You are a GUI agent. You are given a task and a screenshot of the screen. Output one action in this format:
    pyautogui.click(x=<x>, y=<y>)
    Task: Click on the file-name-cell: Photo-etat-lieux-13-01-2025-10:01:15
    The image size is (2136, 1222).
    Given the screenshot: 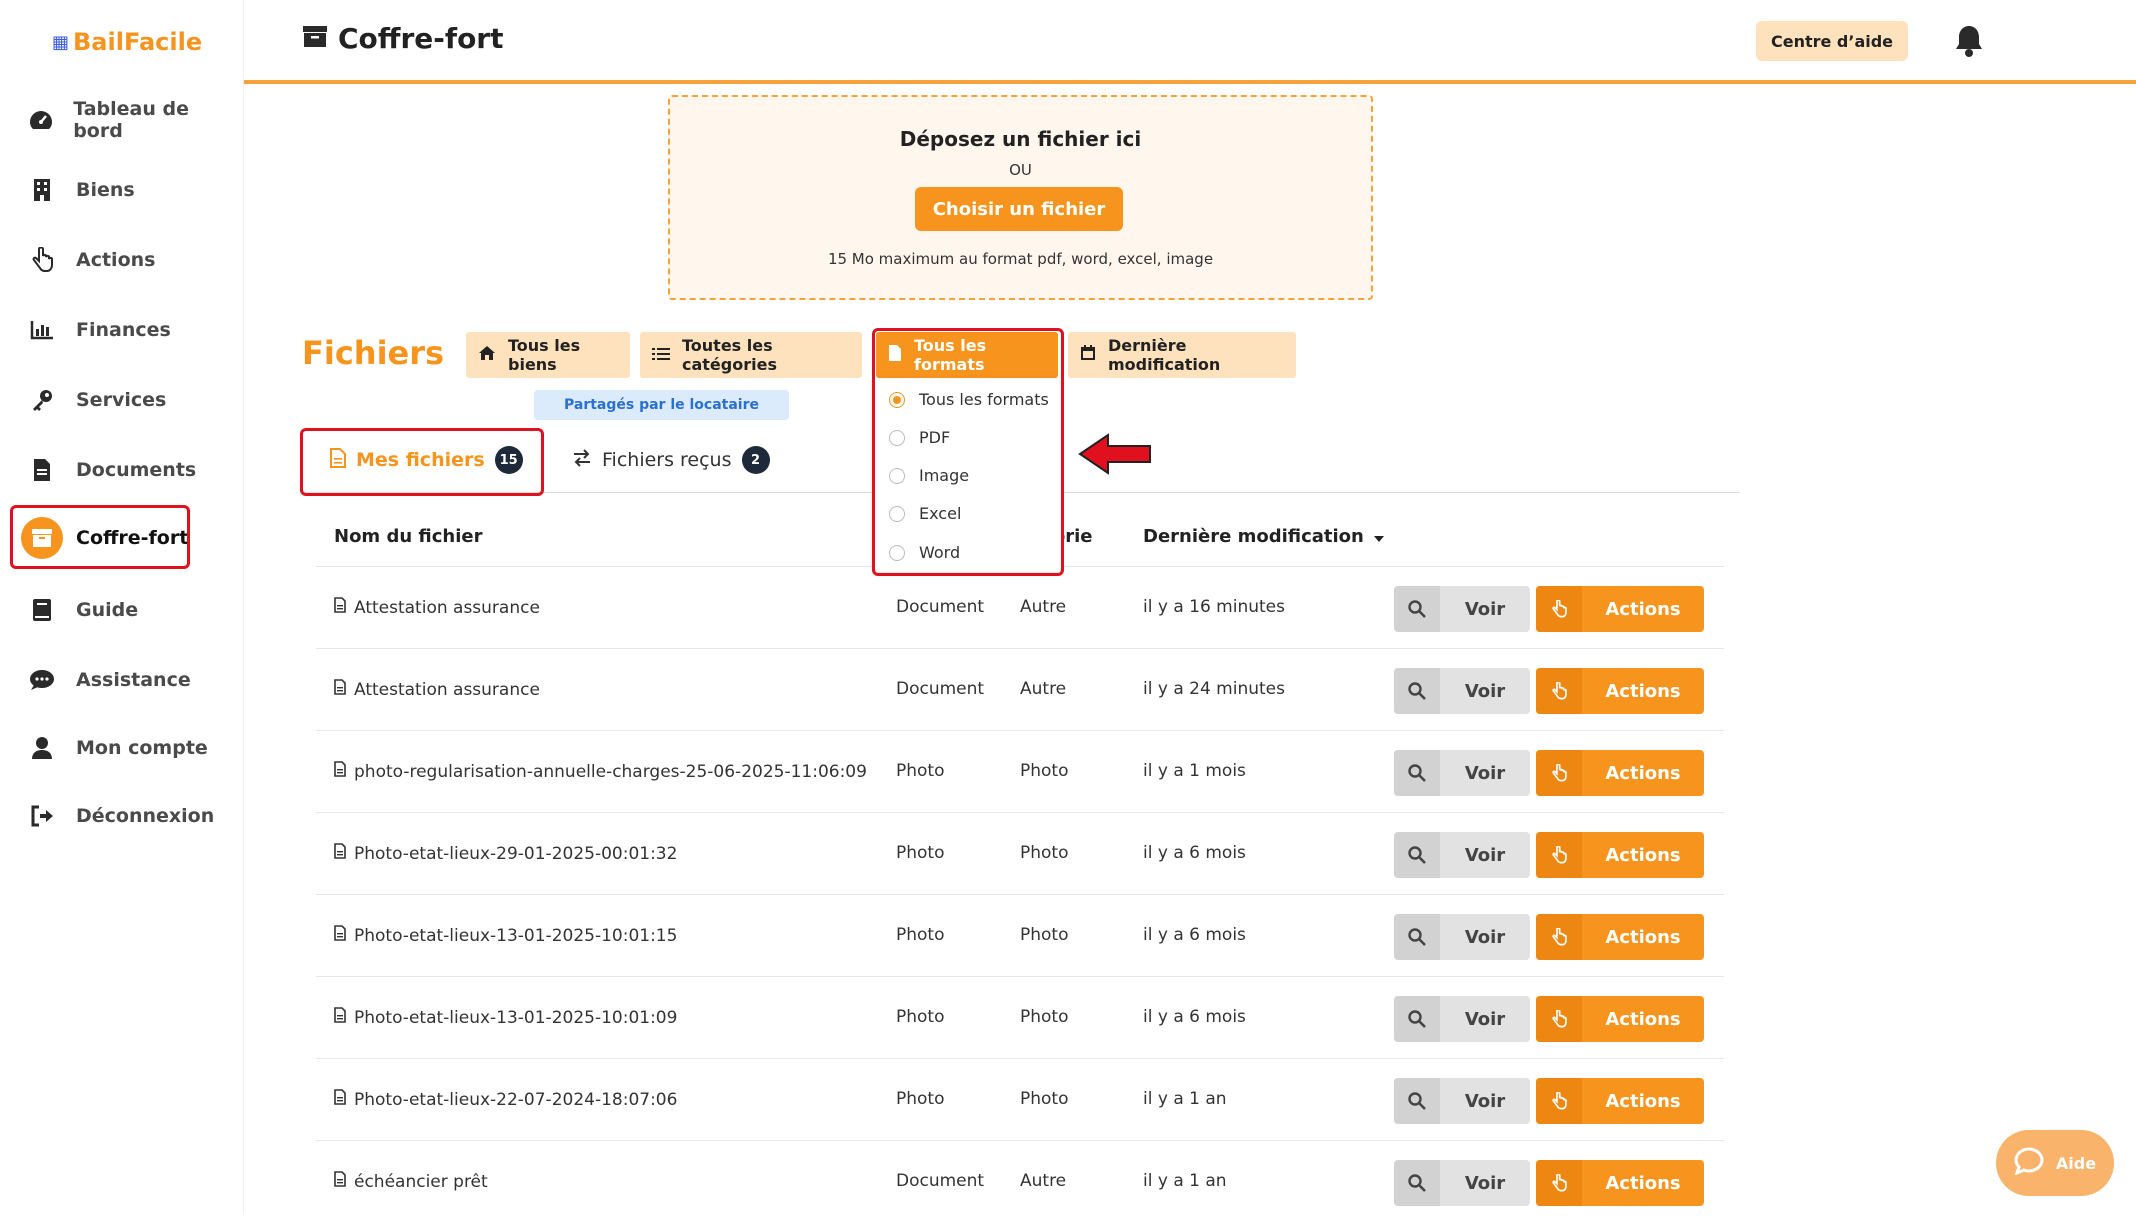 What is the action you would take?
    pyautogui.click(x=505, y=935)
    